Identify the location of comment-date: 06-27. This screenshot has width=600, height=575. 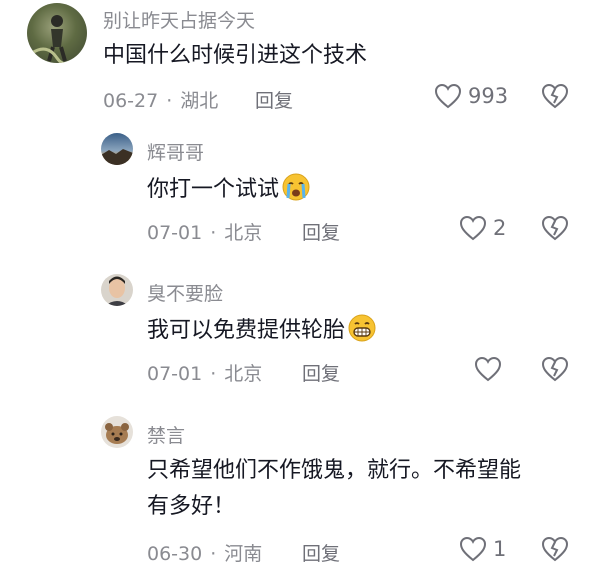
(131, 101).